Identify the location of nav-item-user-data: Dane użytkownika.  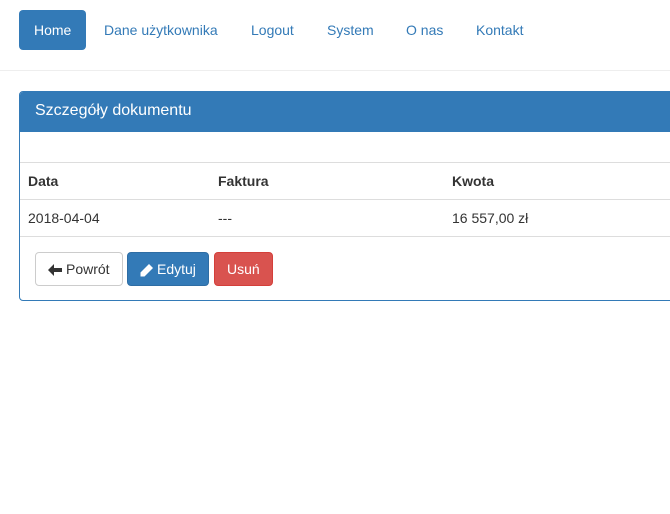
(161, 30).